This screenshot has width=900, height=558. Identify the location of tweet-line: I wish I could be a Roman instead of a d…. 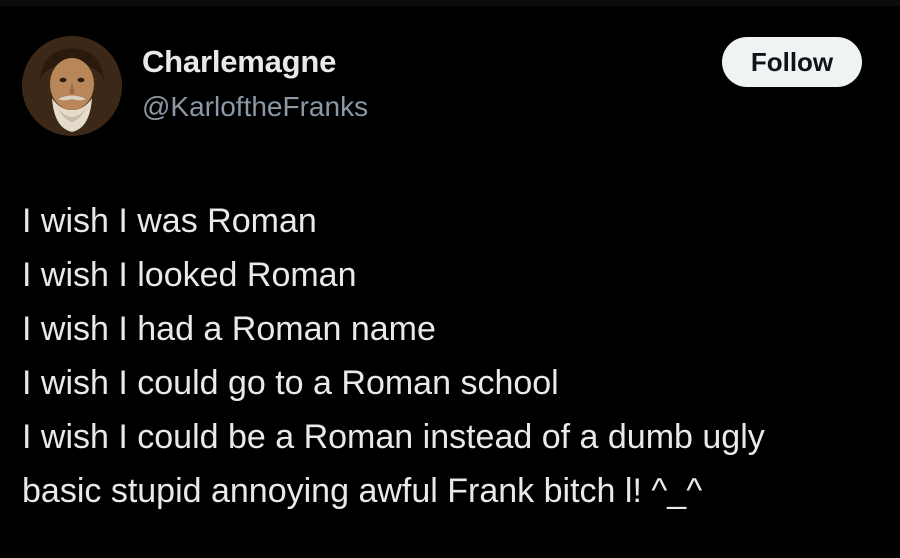
(393, 437).